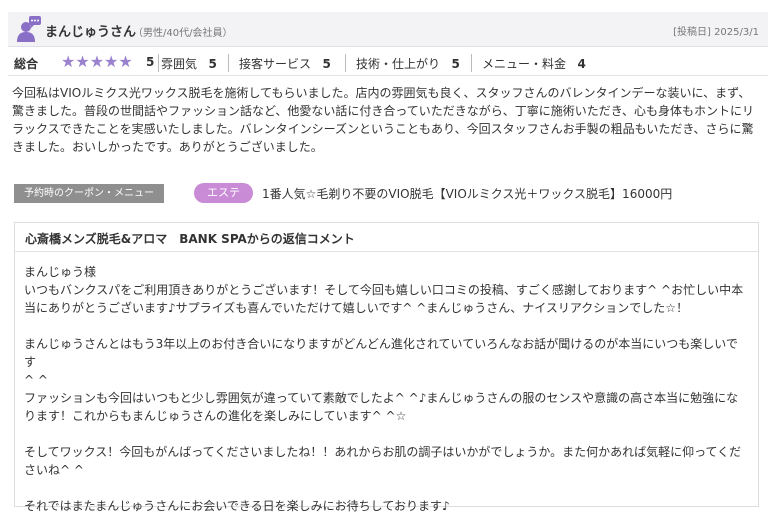  I want to click on reply-title: 心斎橋メンズ脱毛&アロマ BANK SPAからの返信コメント, so click(190, 239).